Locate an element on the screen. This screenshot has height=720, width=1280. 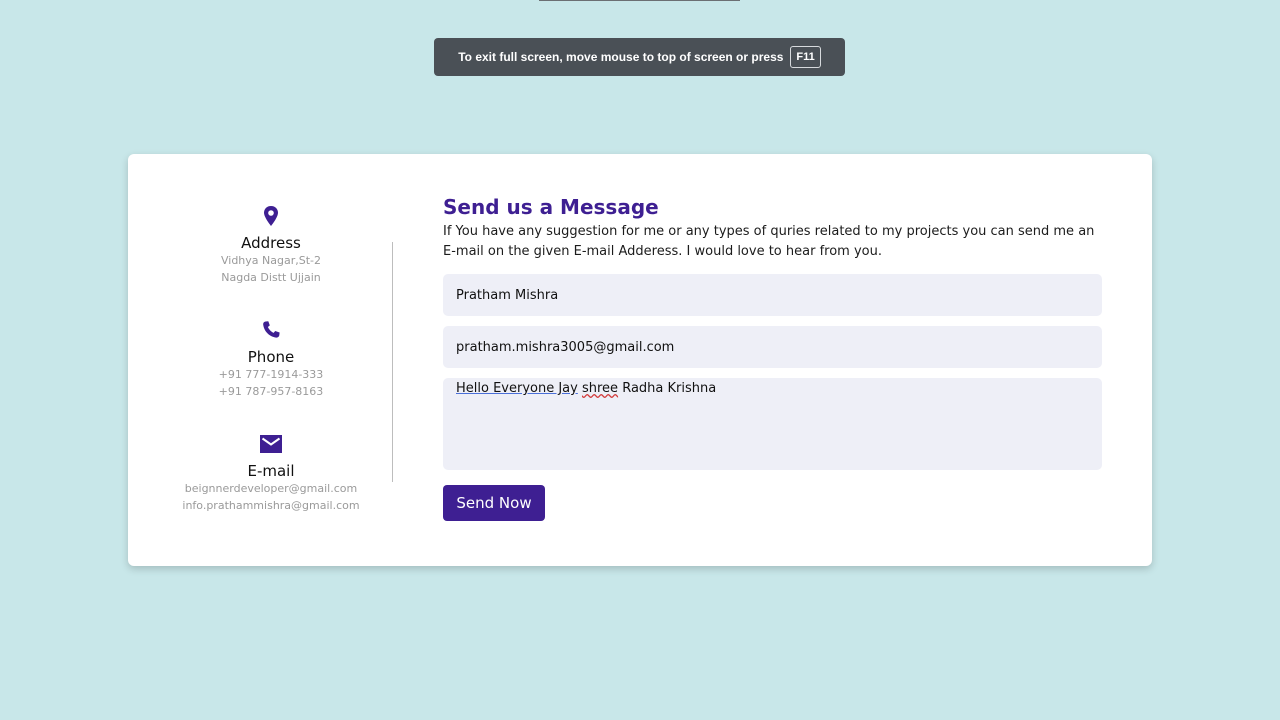
message-text: Hello Everyone Jay shree Radha Krishna is located at coordinates (586, 388).